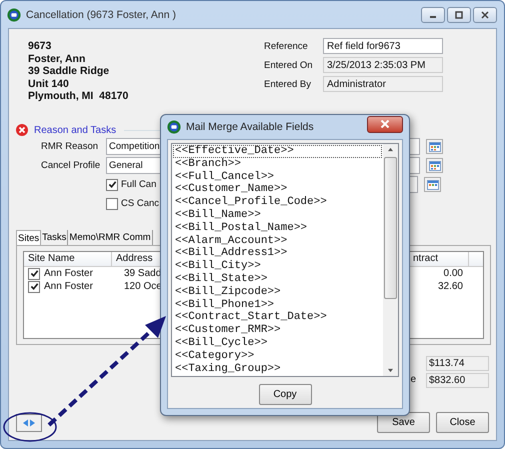 This screenshot has width=505, height=449. I want to click on address-line: 39 Saddle Ridge, so click(69, 71).